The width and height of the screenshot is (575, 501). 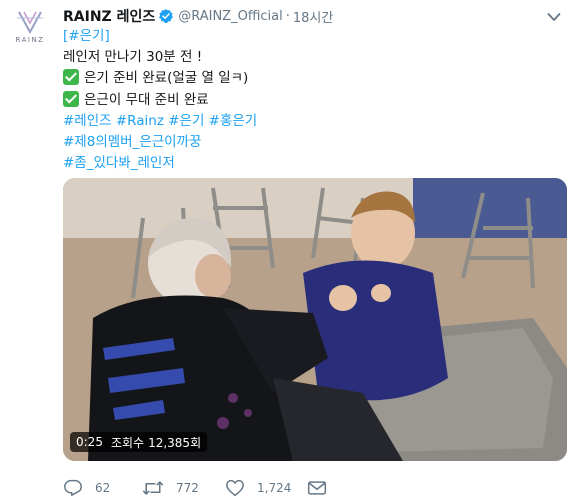 I want to click on tweet-line: 은기 준비 완료(얼굴 열 일ㅋ), so click(x=160, y=78).